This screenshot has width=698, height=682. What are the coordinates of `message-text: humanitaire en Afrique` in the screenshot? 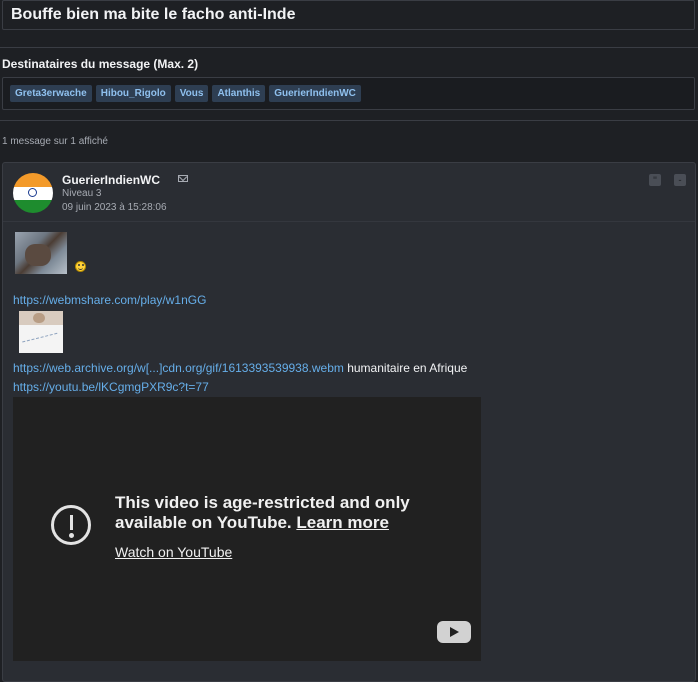 It's located at (405, 368).